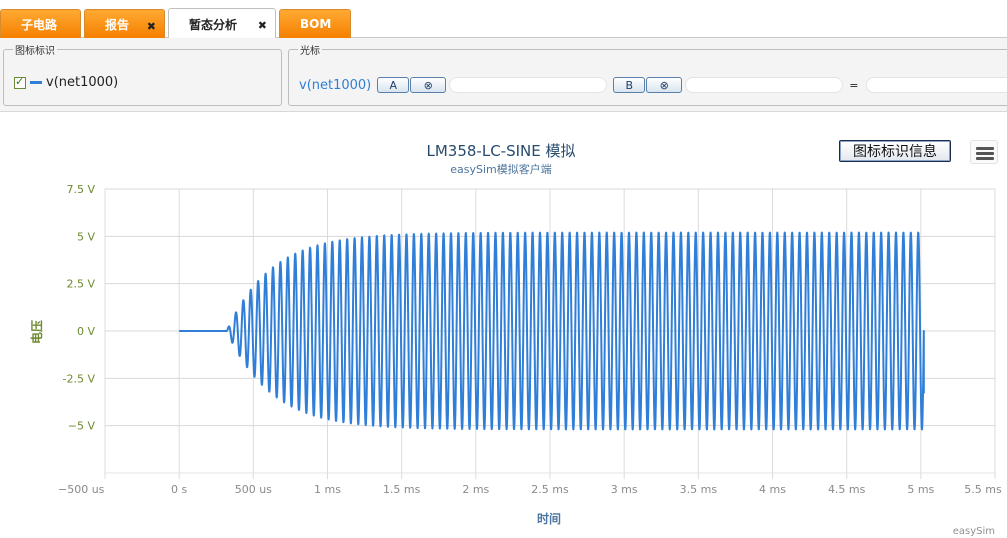  What do you see at coordinates (624, 489) in the screenshot?
I see `x-tick-label: 3 ms` at bounding box center [624, 489].